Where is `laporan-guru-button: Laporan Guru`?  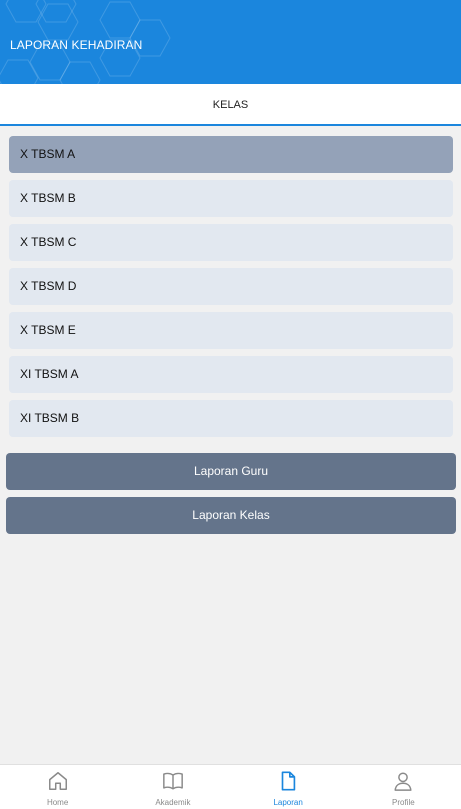
laporan-guru-button: Laporan Guru is located at coordinates (231, 471).